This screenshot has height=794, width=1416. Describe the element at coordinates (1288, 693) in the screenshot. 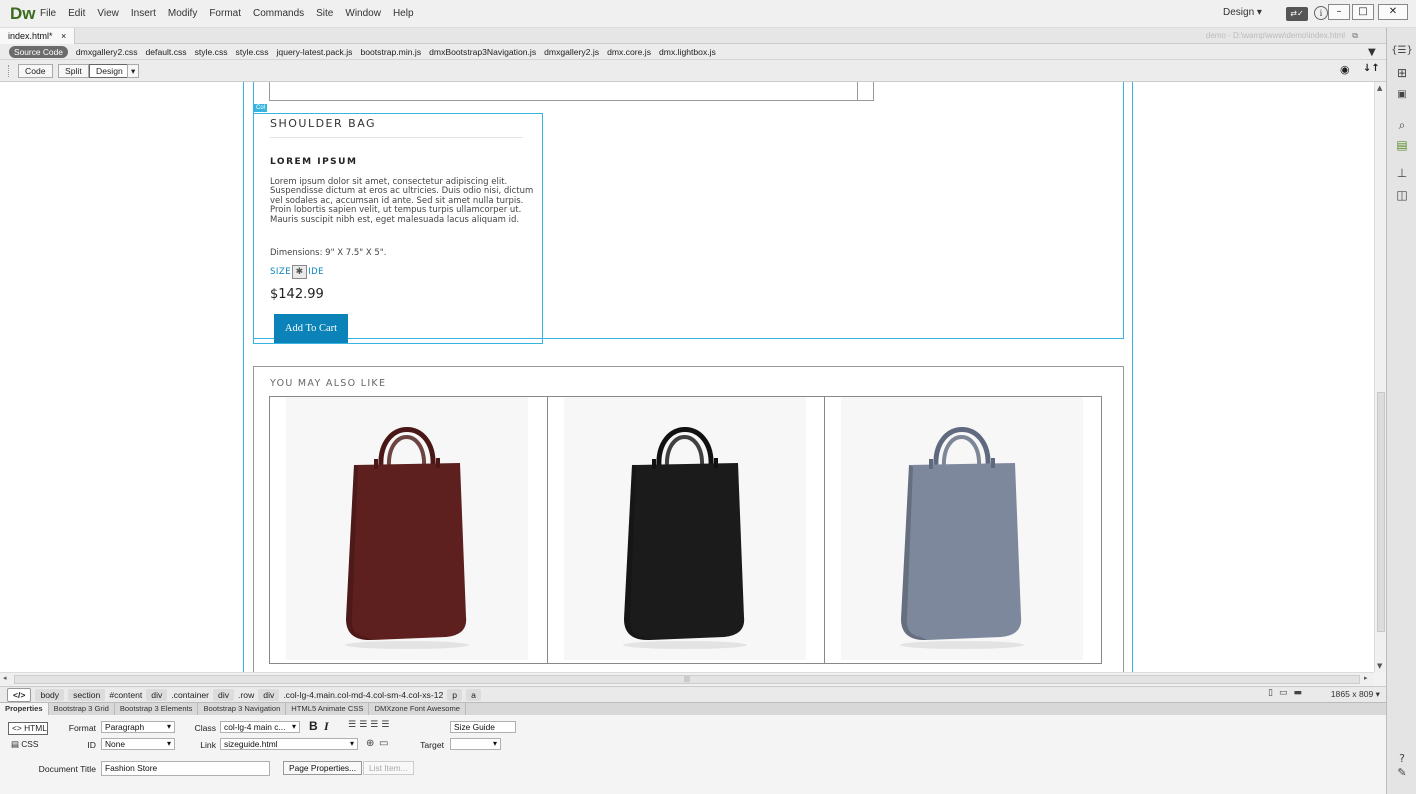

I see `device-size-icons: ▯▭▬` at that location.